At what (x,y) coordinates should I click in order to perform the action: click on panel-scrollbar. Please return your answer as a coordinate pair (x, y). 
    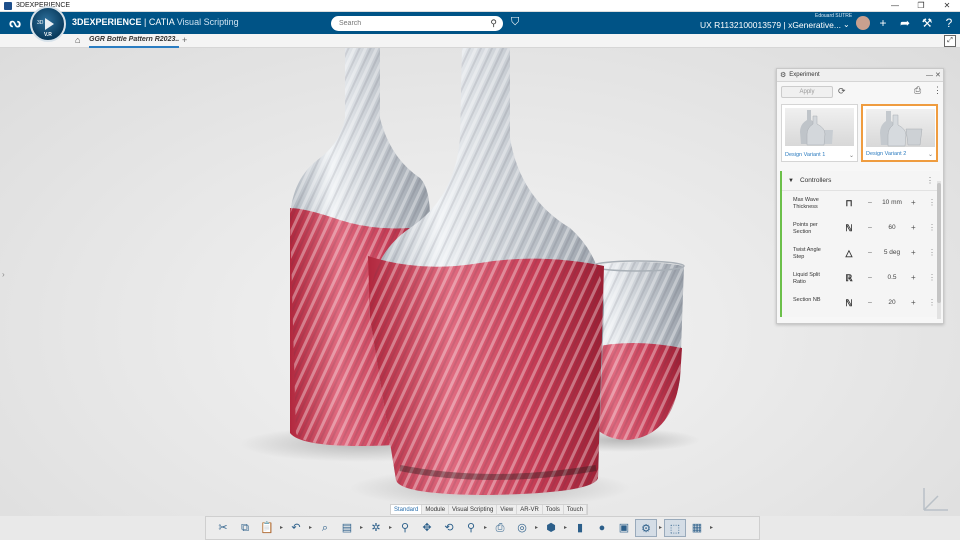
    Looking at the image, I should click on (939, 250).